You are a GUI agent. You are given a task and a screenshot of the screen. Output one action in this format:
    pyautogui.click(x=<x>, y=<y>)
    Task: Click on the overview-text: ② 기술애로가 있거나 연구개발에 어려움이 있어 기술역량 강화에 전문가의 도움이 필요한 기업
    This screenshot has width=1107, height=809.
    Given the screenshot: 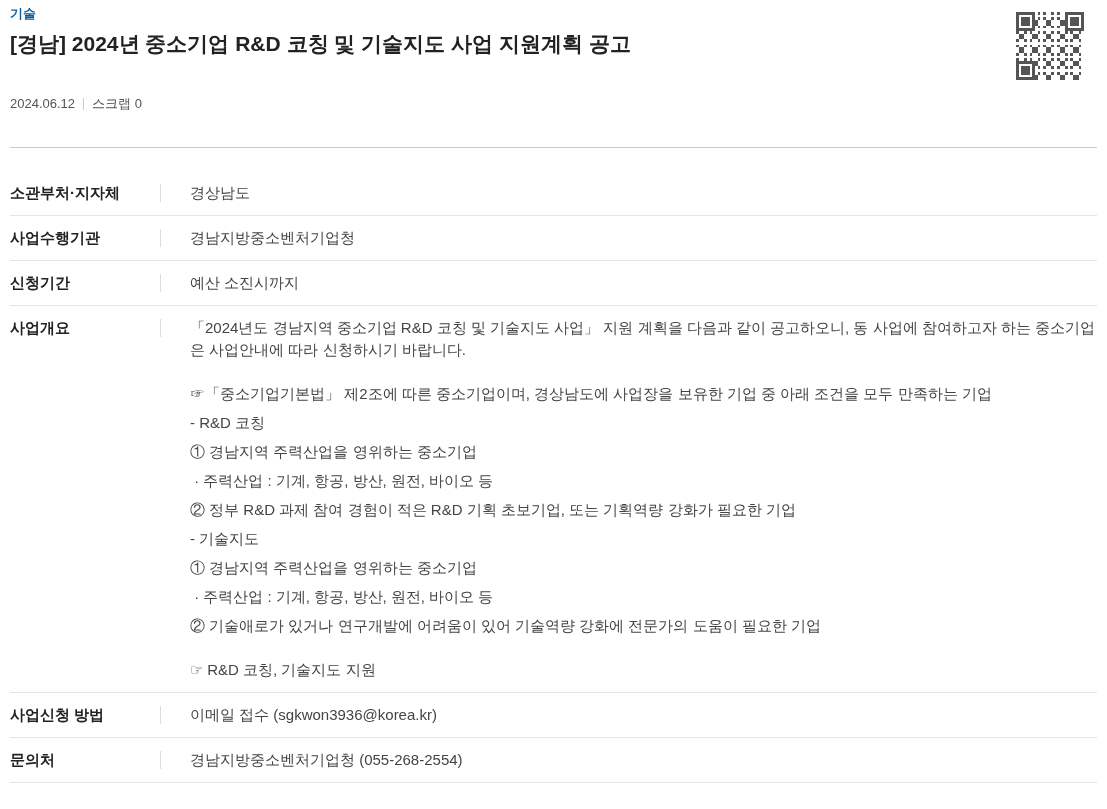 What is the action you would take?
    pyautogui.click(x=506, y=625)
    